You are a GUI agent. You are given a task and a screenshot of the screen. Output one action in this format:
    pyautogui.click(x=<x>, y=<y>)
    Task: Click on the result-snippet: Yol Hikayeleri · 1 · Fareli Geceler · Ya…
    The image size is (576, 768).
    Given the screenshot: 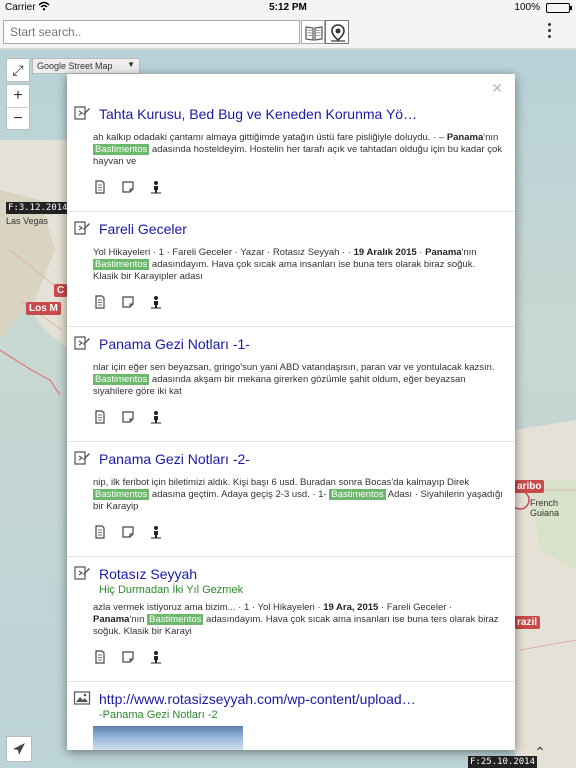 What is the action you would take?
    pyautogui.click(x=285, y=264)
    